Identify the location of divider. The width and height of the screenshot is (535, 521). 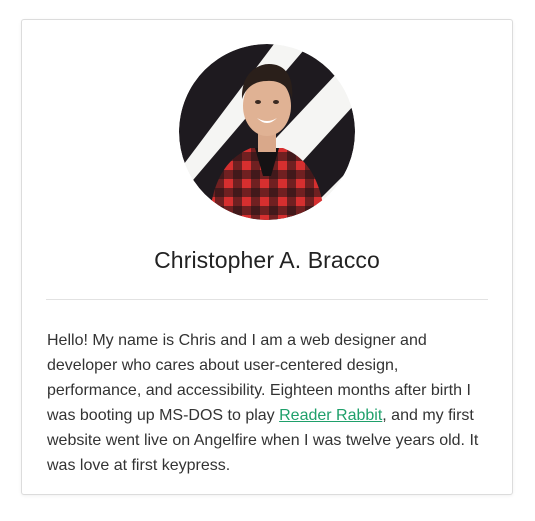
(267, 299).